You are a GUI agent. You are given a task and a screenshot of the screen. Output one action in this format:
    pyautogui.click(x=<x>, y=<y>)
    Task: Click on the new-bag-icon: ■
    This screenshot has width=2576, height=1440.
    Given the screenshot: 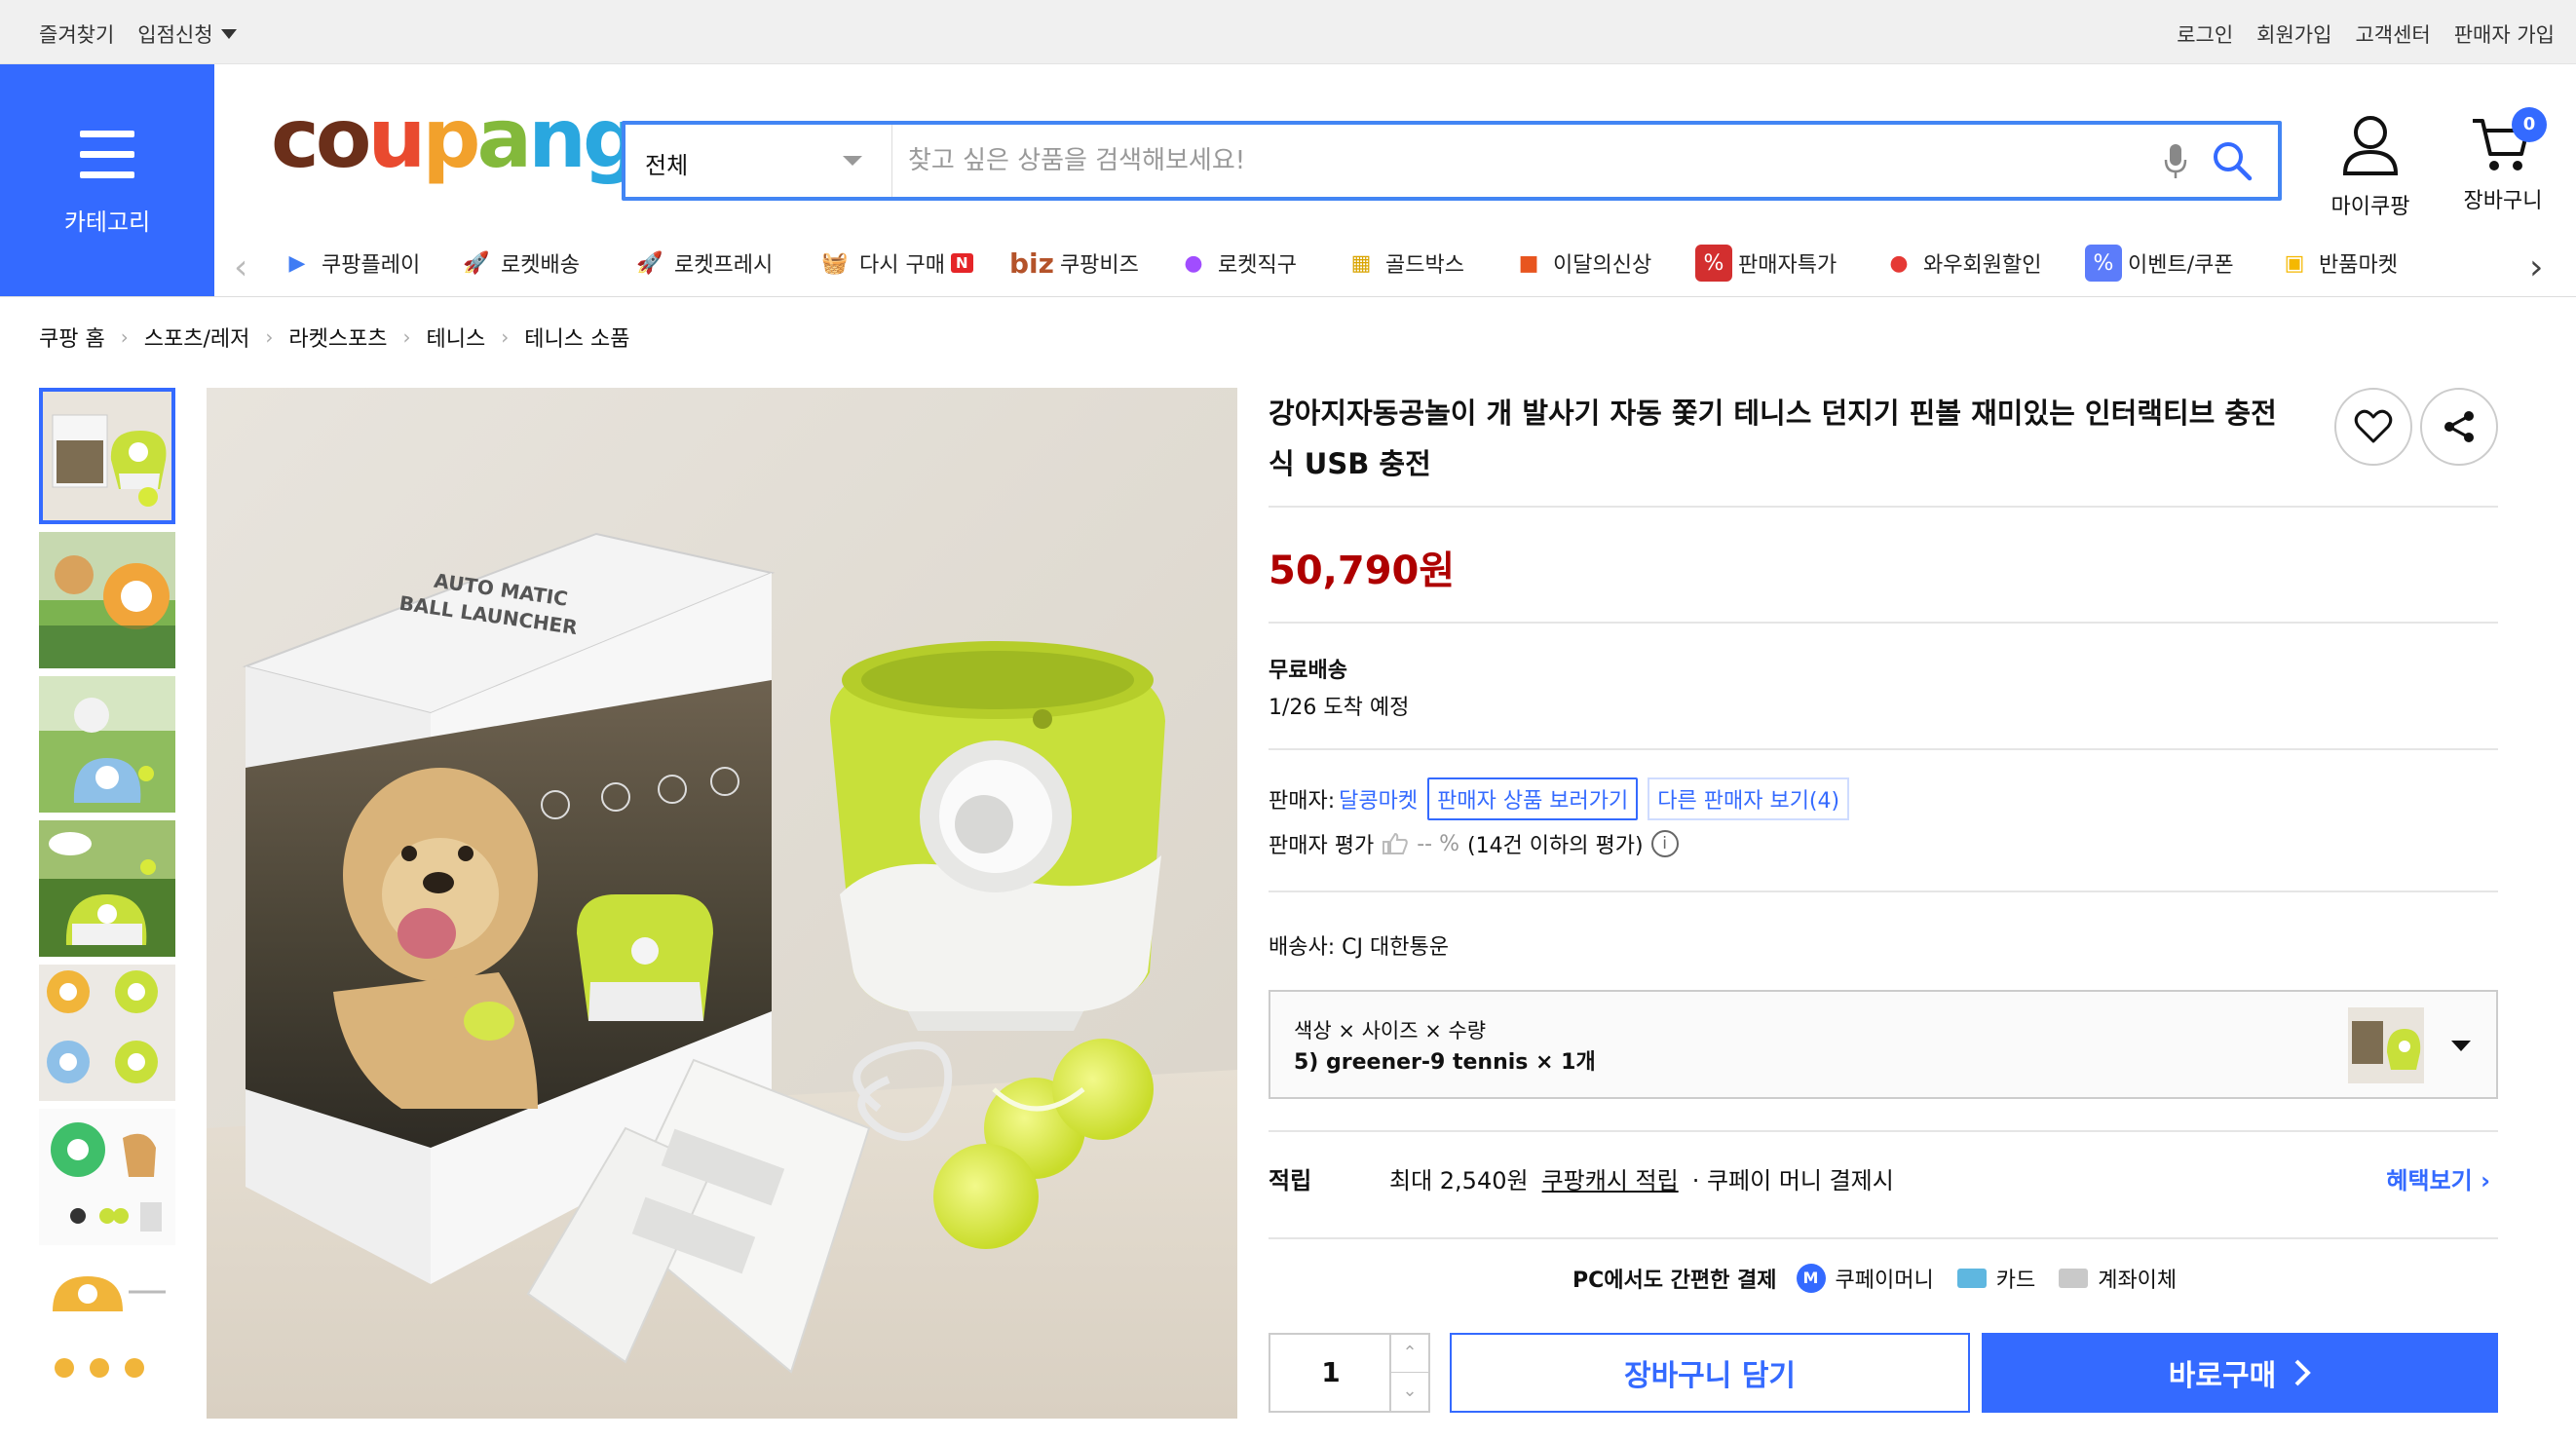 What is the action you would take?
    pyautogui.click(x=1528, y=263)
    